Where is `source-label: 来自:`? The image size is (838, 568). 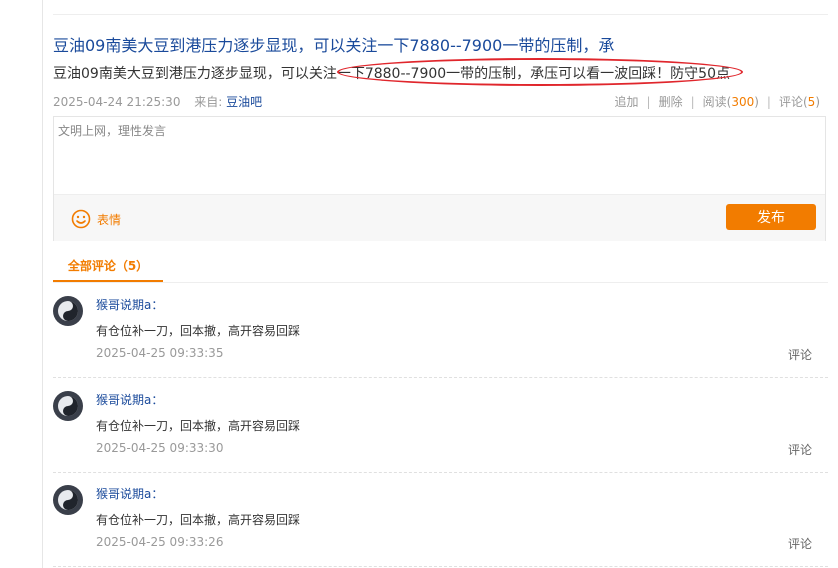 source-label: 来自: is located at coordinates (208, 102).